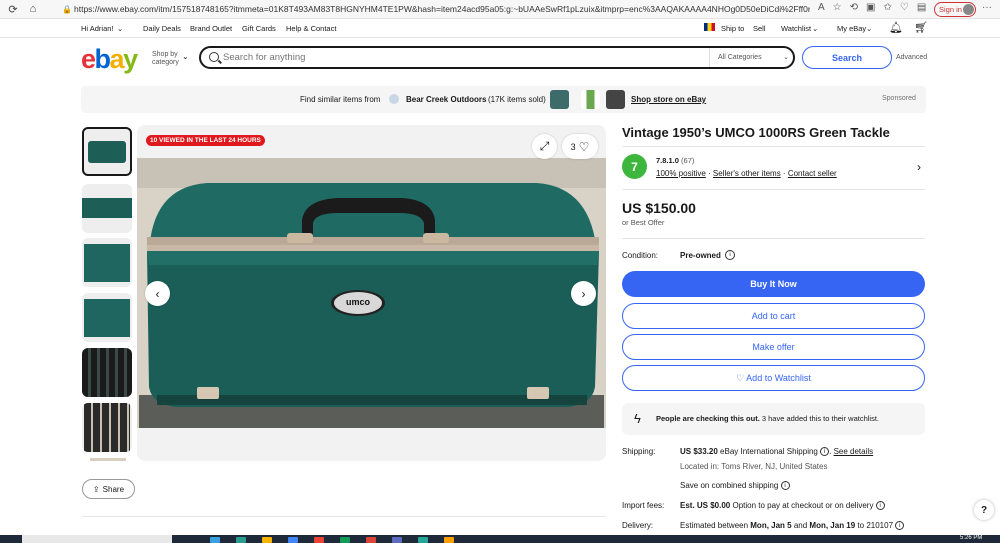 Image resolution: width=1000 pixels, height=543 pixels. Describe the element at coordinates (640, 255) in the screenshot. I see `condition-label: Condition:` at that location.